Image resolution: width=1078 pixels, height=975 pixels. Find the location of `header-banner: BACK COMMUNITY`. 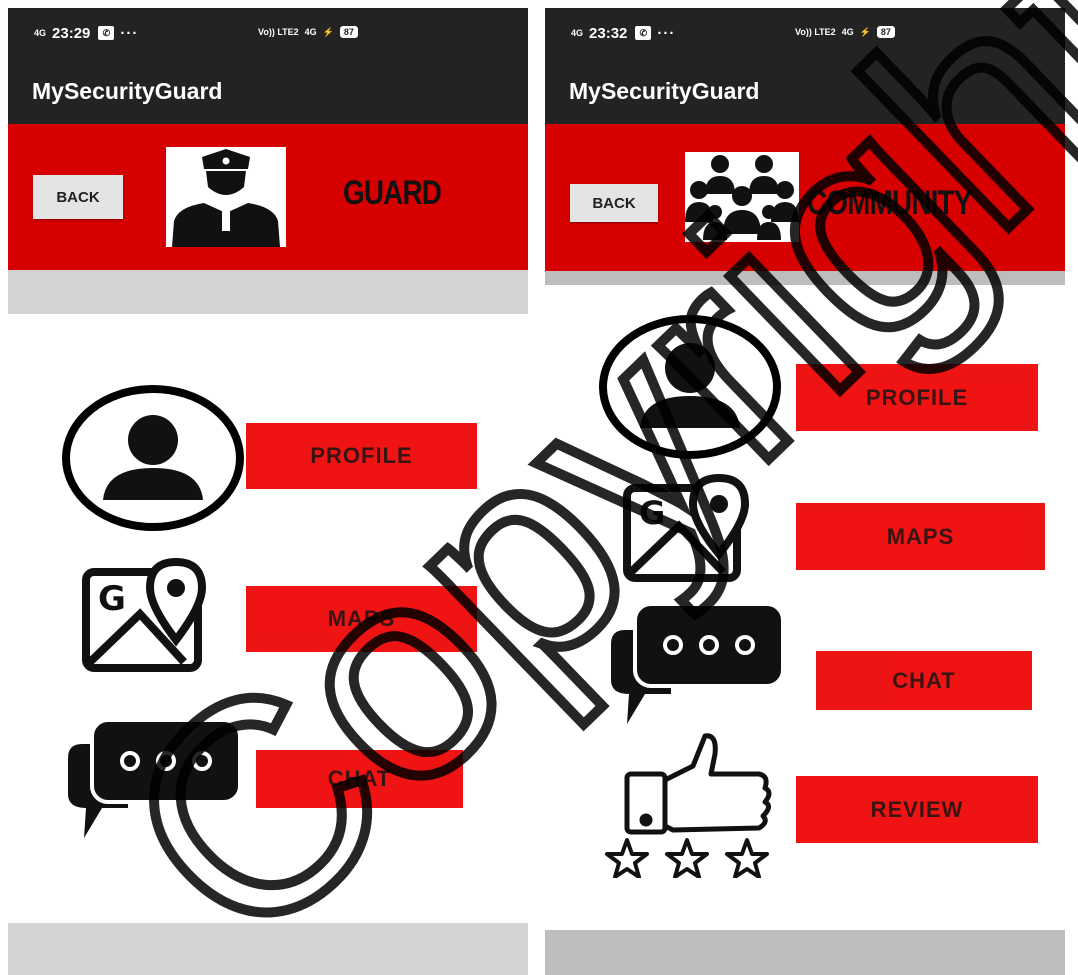

header-banner: BACK COMMUNITY is located at coordinates (805, 197).